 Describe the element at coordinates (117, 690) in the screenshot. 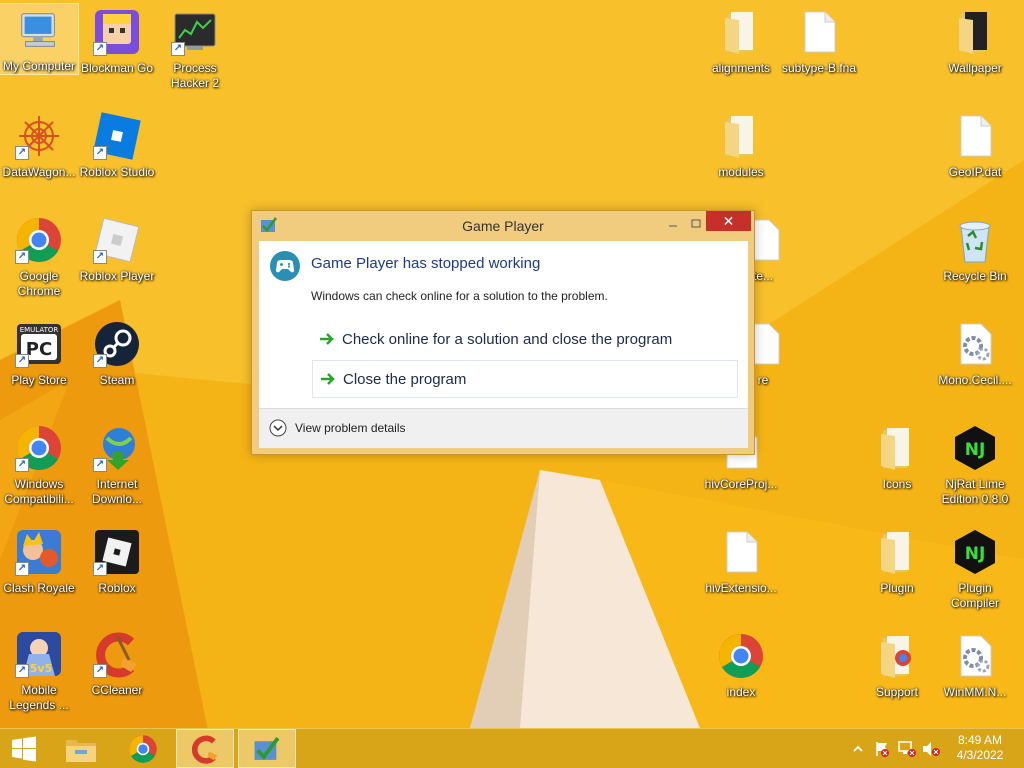

I see `icon-label: CCleaner` at that location.